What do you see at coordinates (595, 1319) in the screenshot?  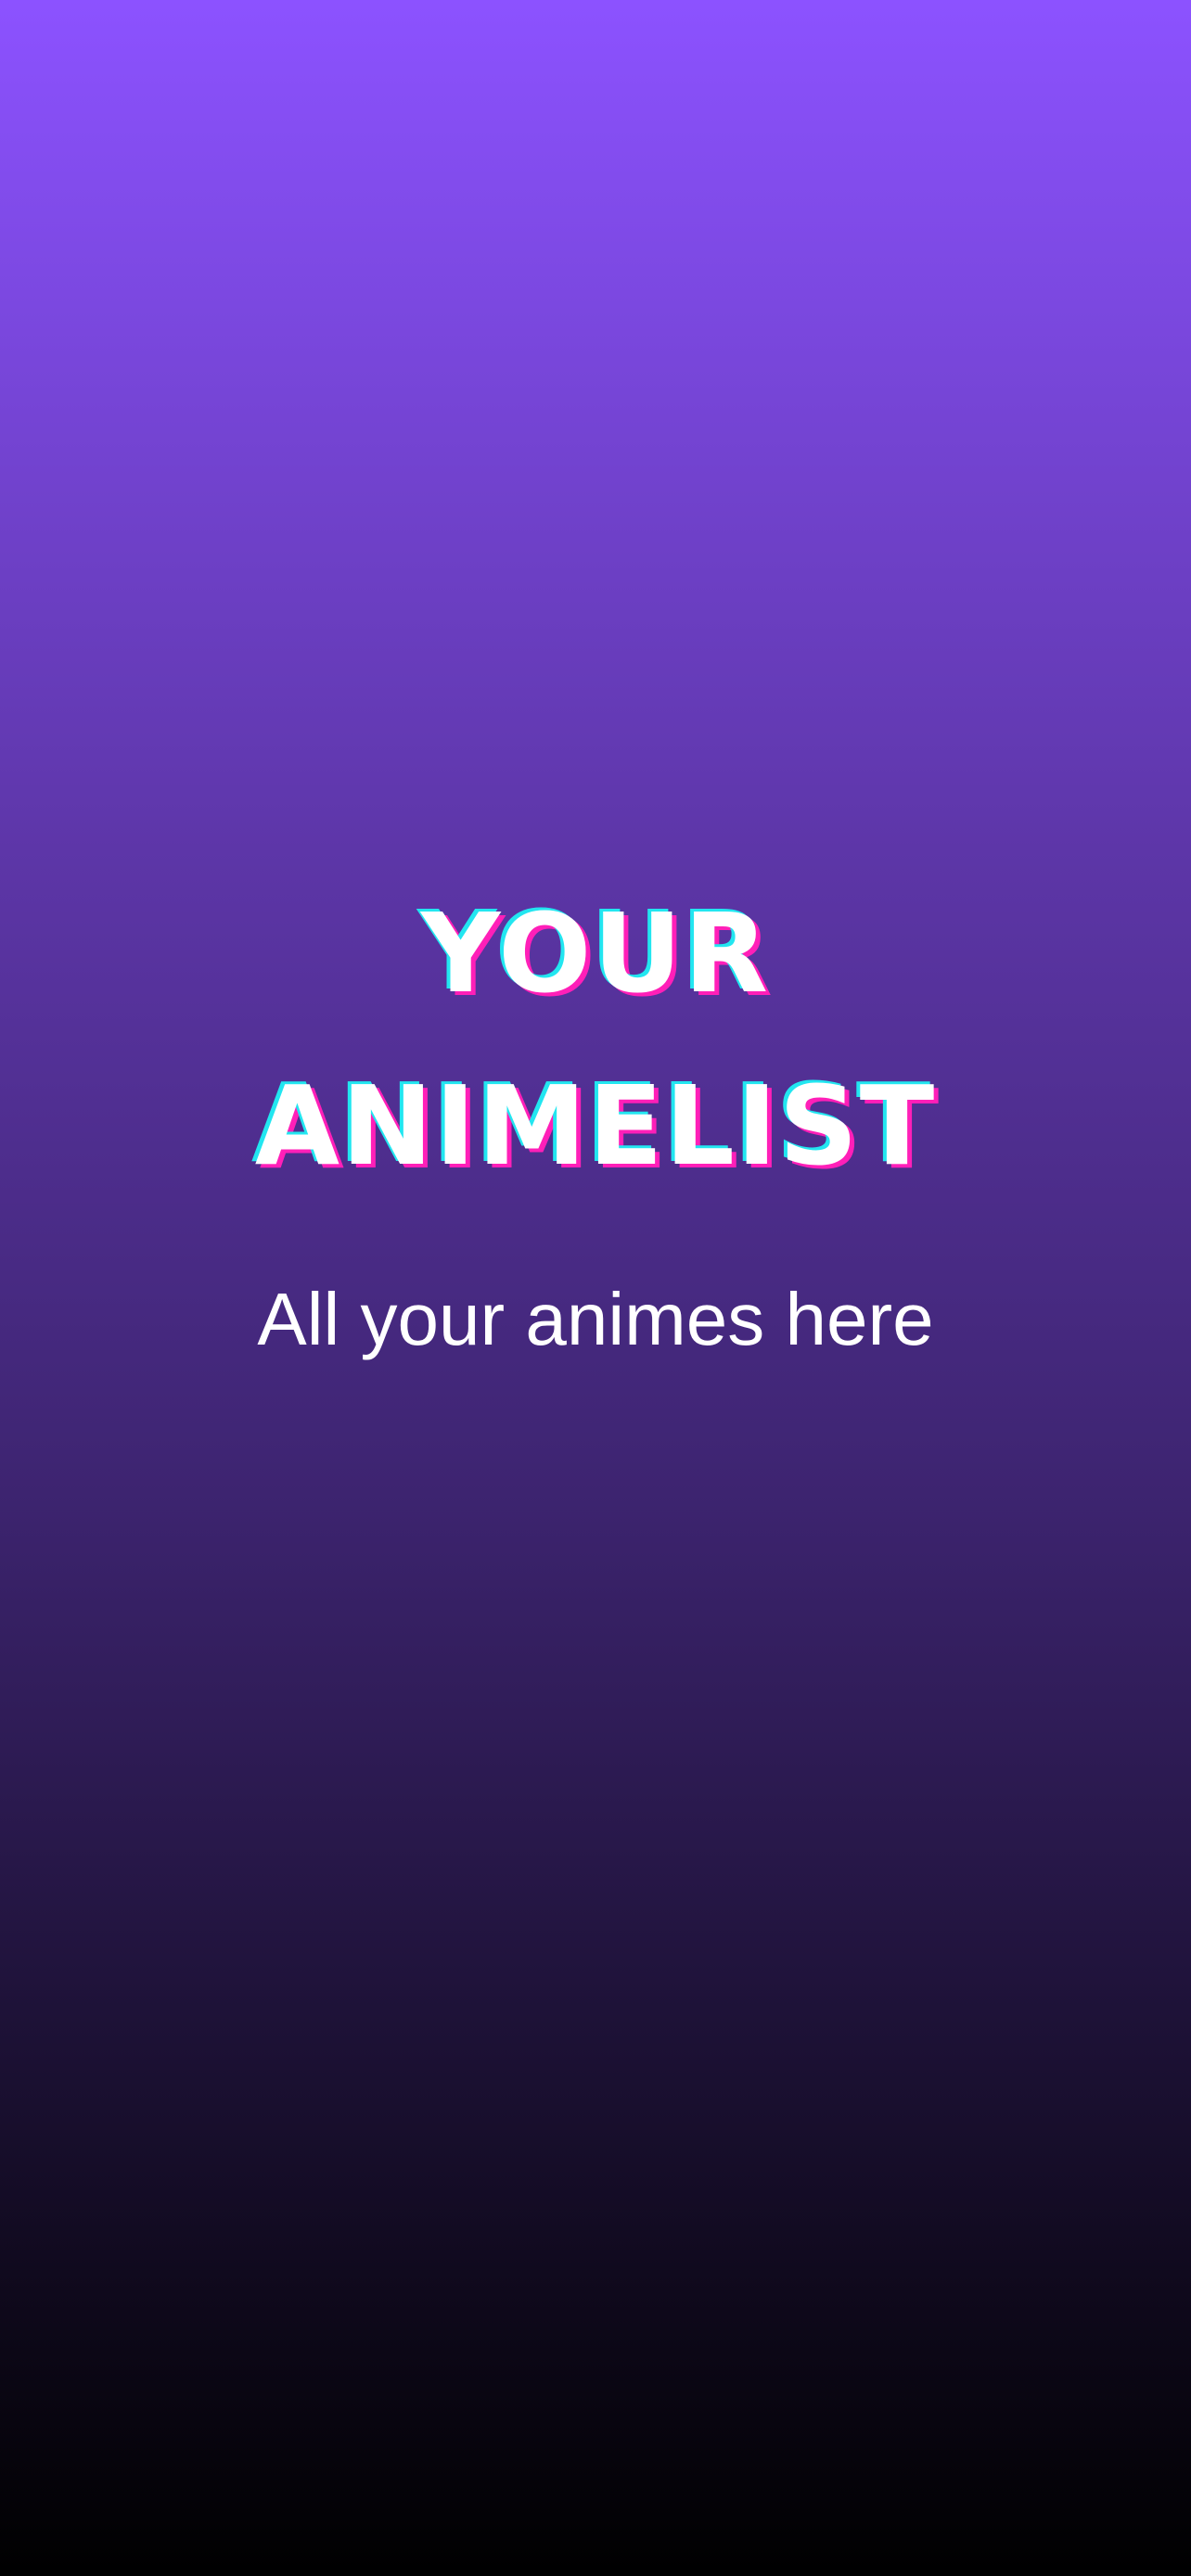 I see `app-tagline: All your animes here` at bounding box center [595, 1319].